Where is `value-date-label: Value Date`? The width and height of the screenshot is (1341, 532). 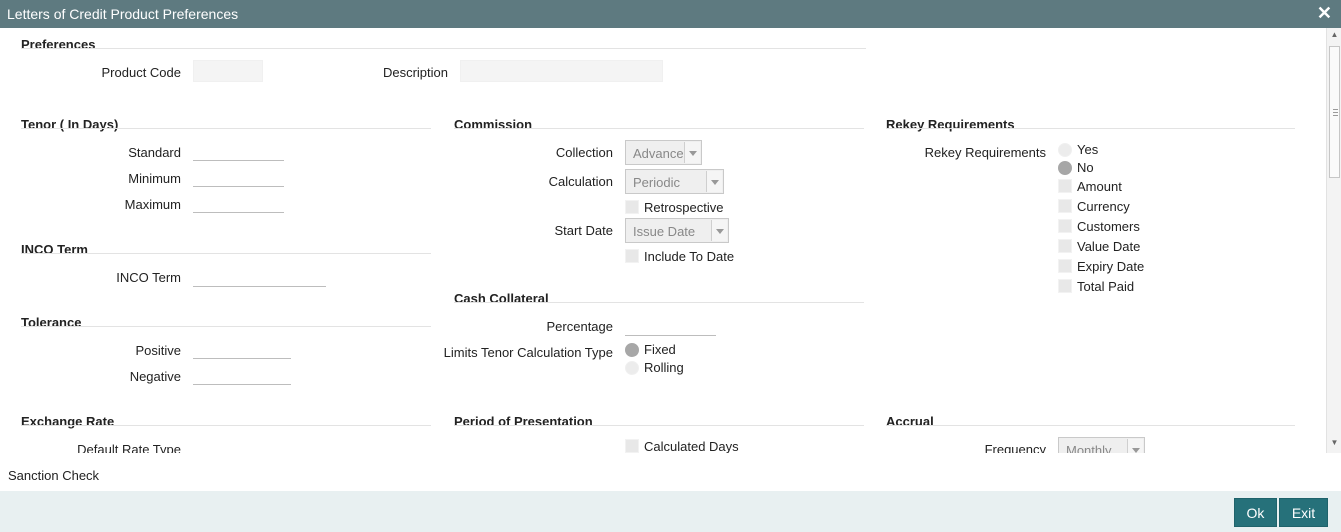 value-date-label: Value Date is located at coordinates (1109, 246).